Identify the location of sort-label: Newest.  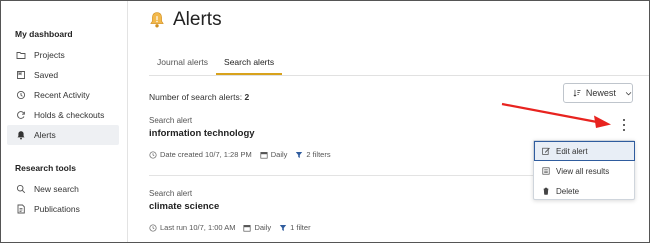
(600, 93).